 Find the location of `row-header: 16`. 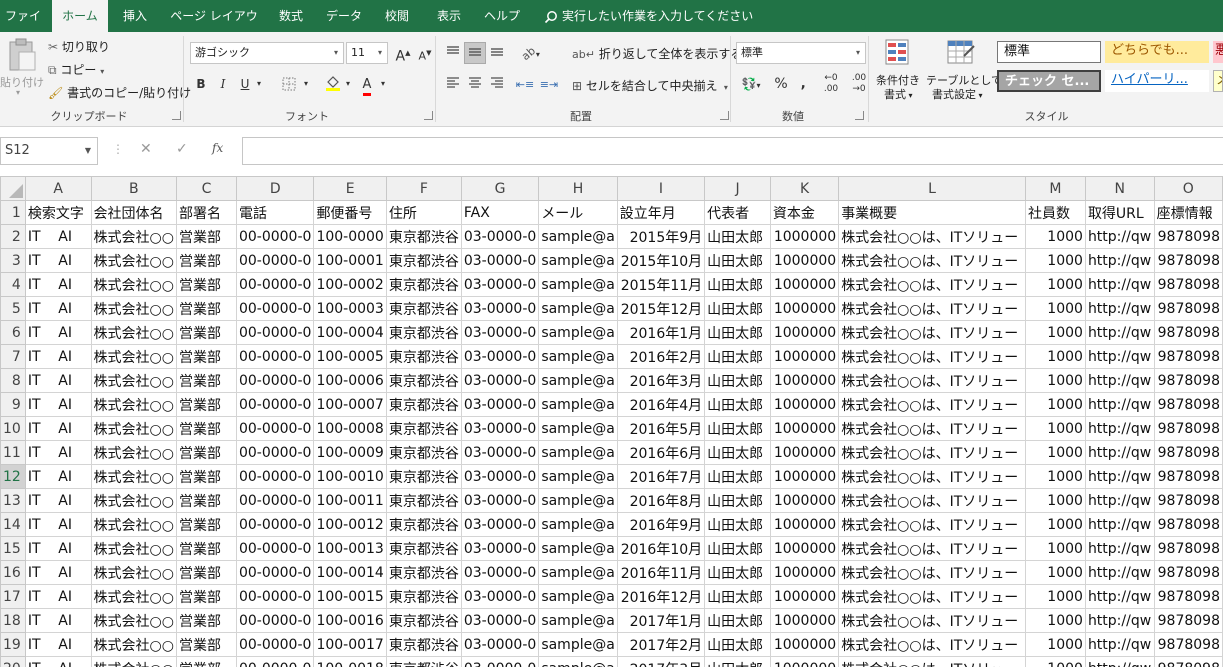

row-header: 16 is located at coordinates (13, 572).